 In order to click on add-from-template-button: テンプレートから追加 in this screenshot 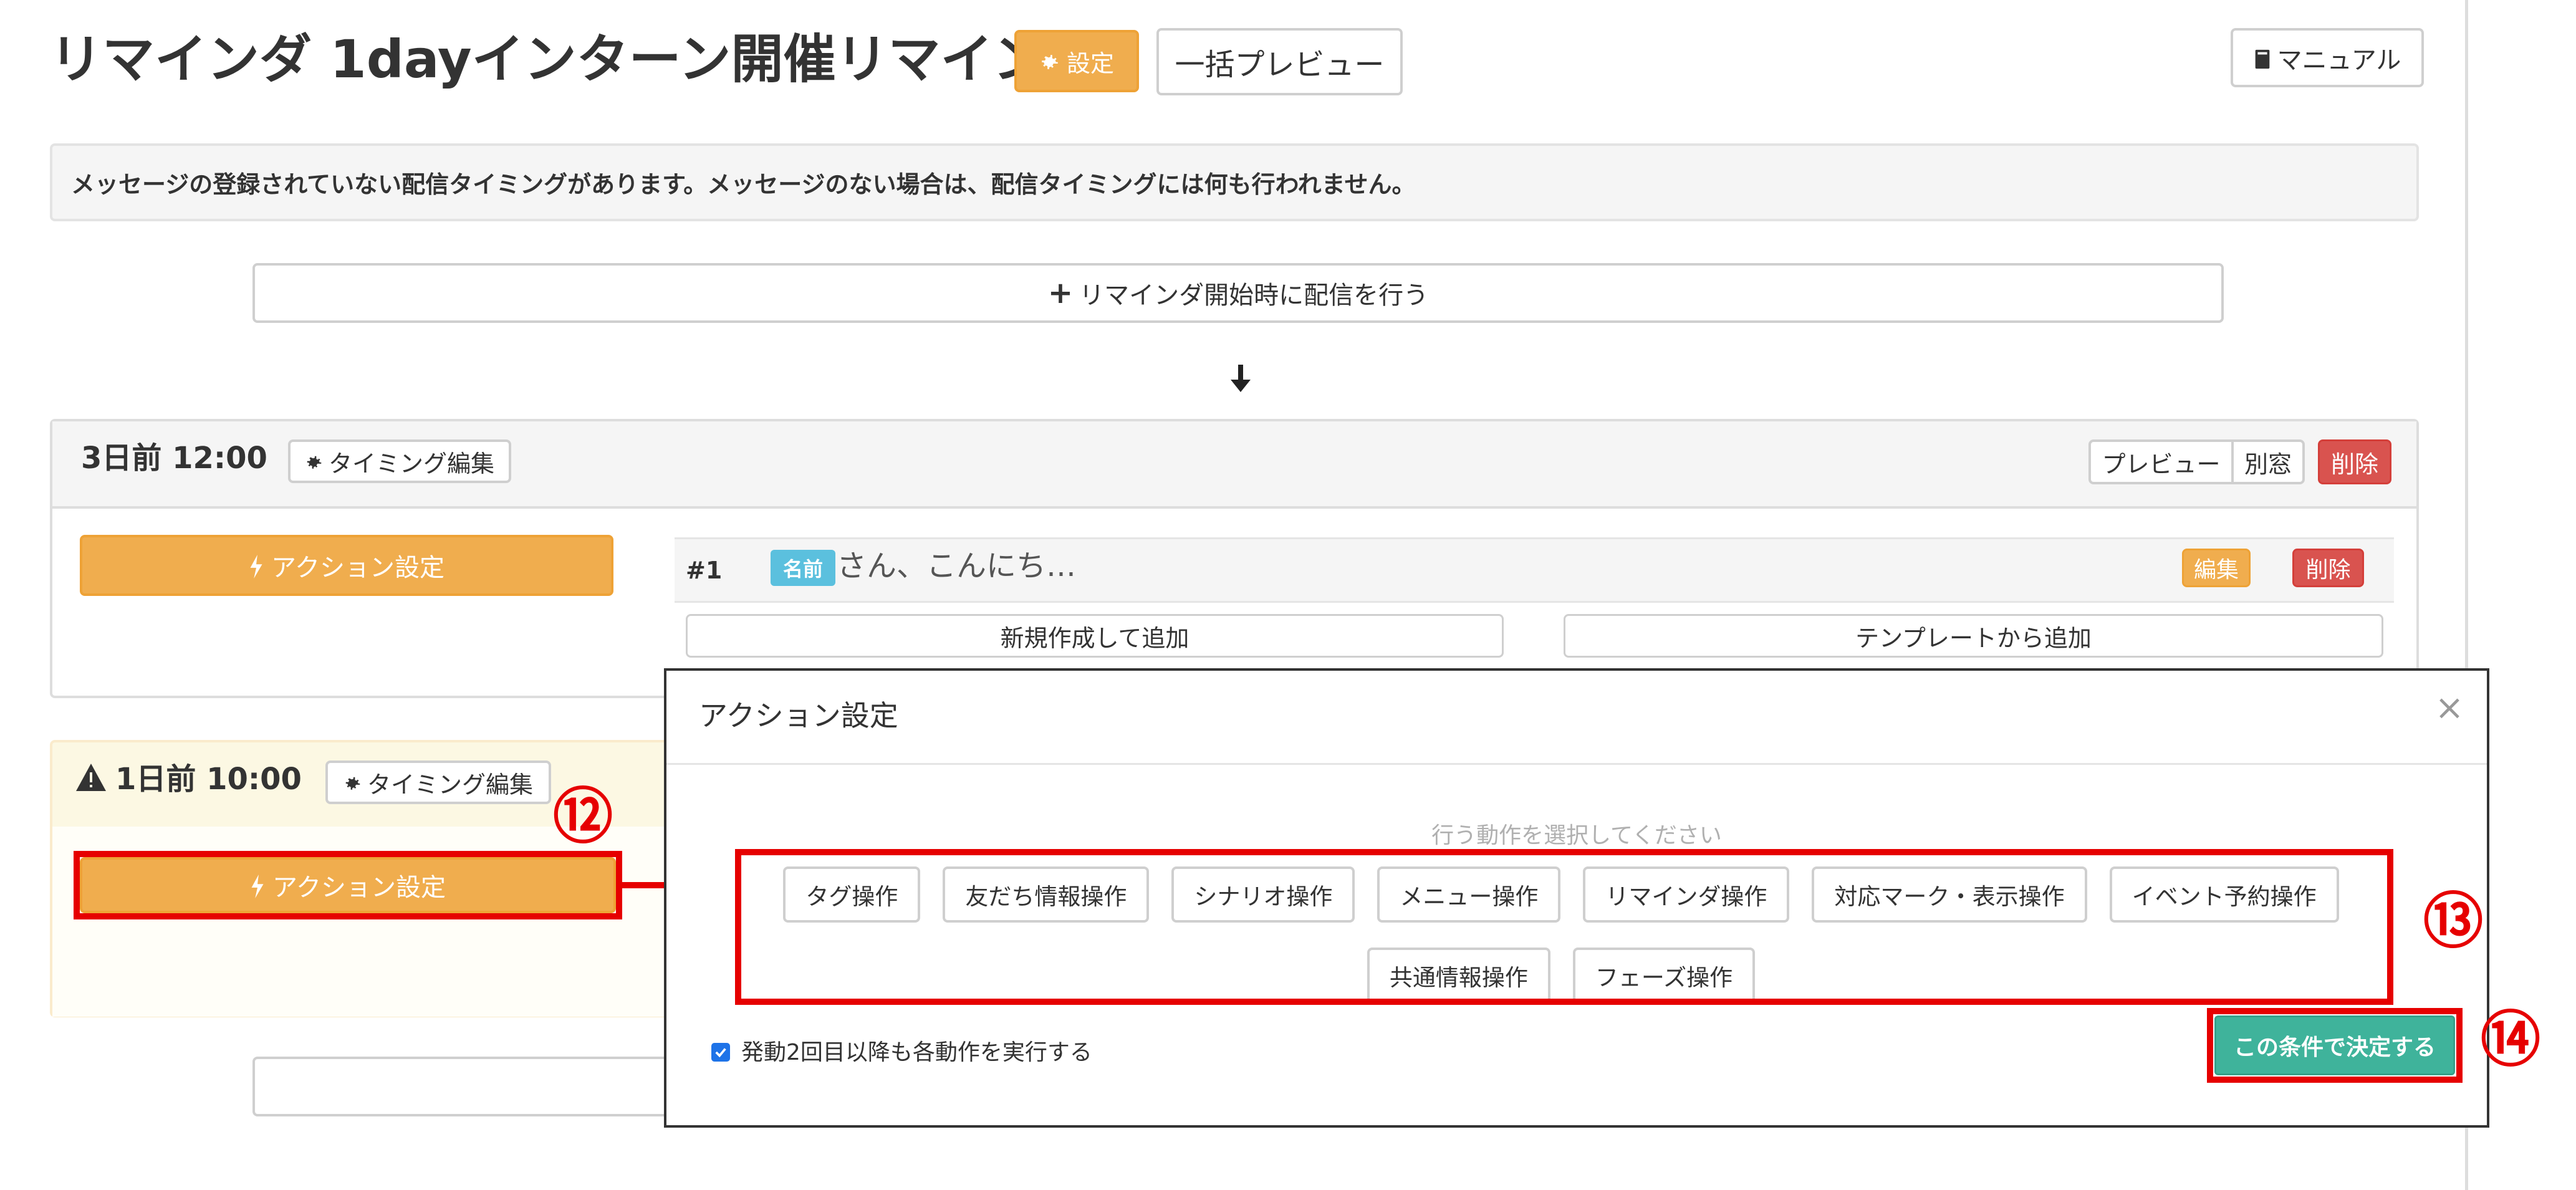, I will do `click(1973, 636)`.